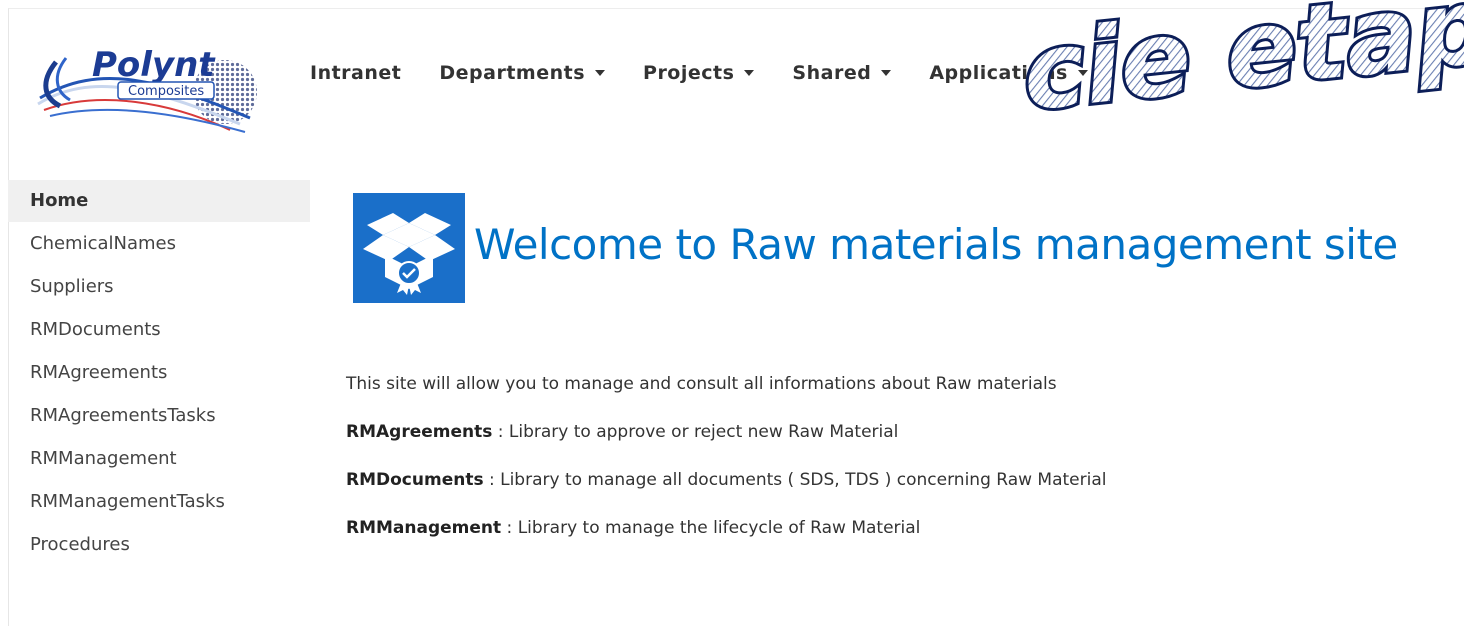 The height and width of the screenshot is (626, 1464). What do you see at coordinates (159, 201) in the screenshot?
I see `sidebar-item-home: Home` at bounding box center [159, 201].